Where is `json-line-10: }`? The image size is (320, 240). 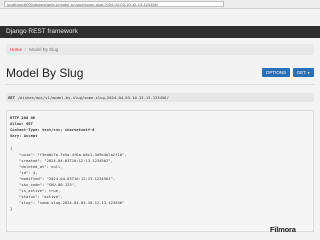 json-line-10: } is located at coordinates (11, 209).